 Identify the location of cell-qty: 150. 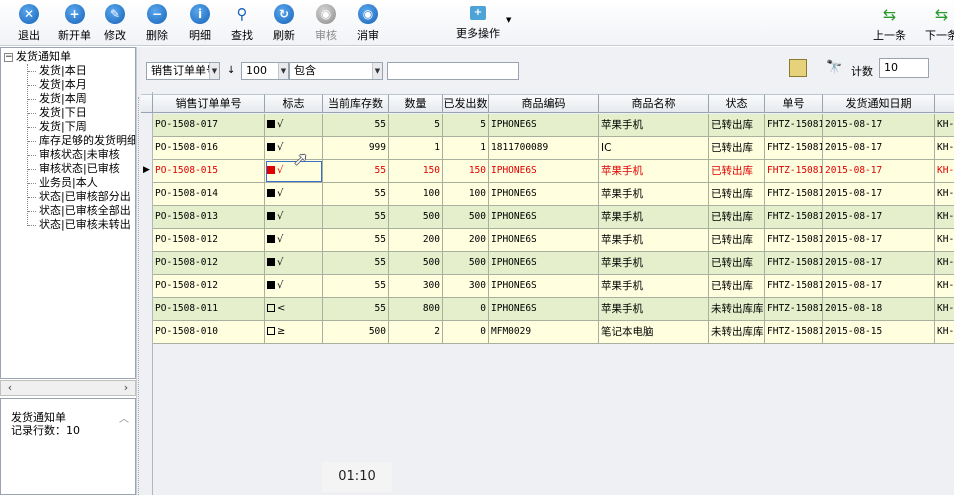
(416, 171).